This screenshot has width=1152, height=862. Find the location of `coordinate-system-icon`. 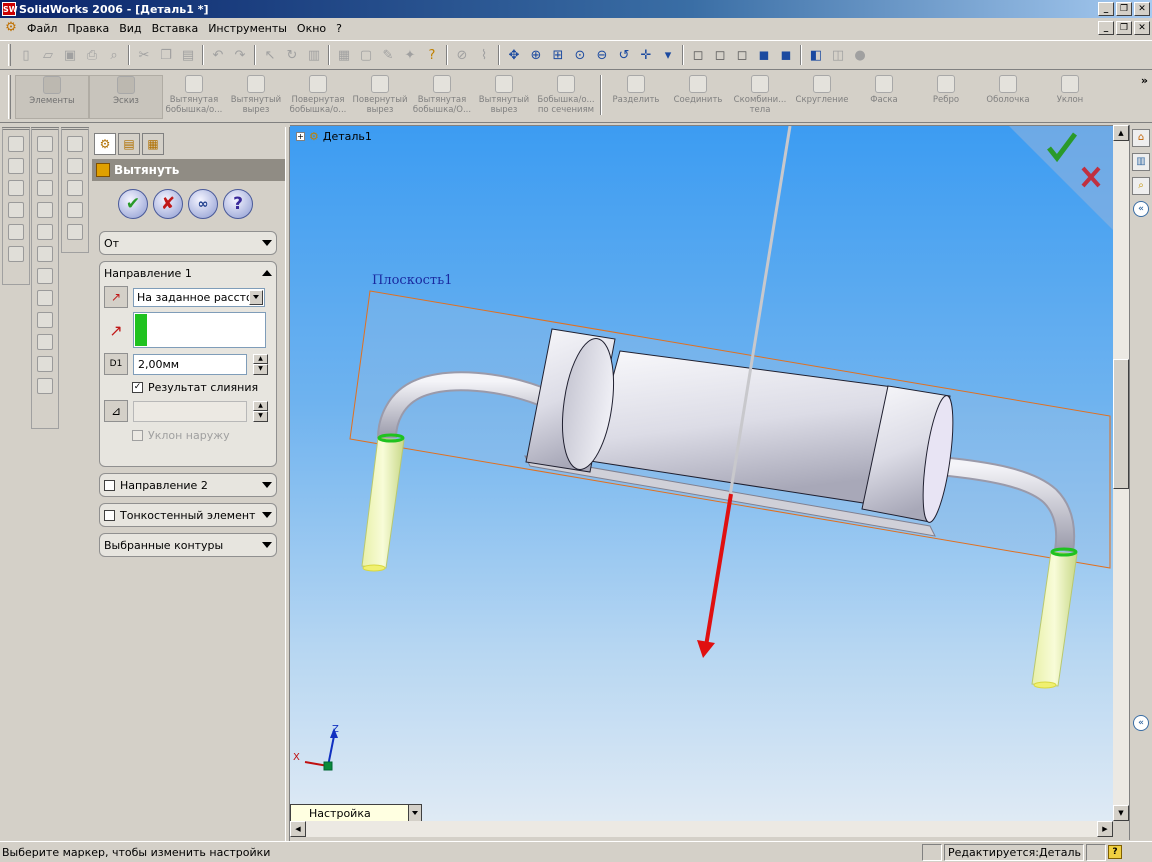

coordinate-system-icon is located at coordinates (75, 188).